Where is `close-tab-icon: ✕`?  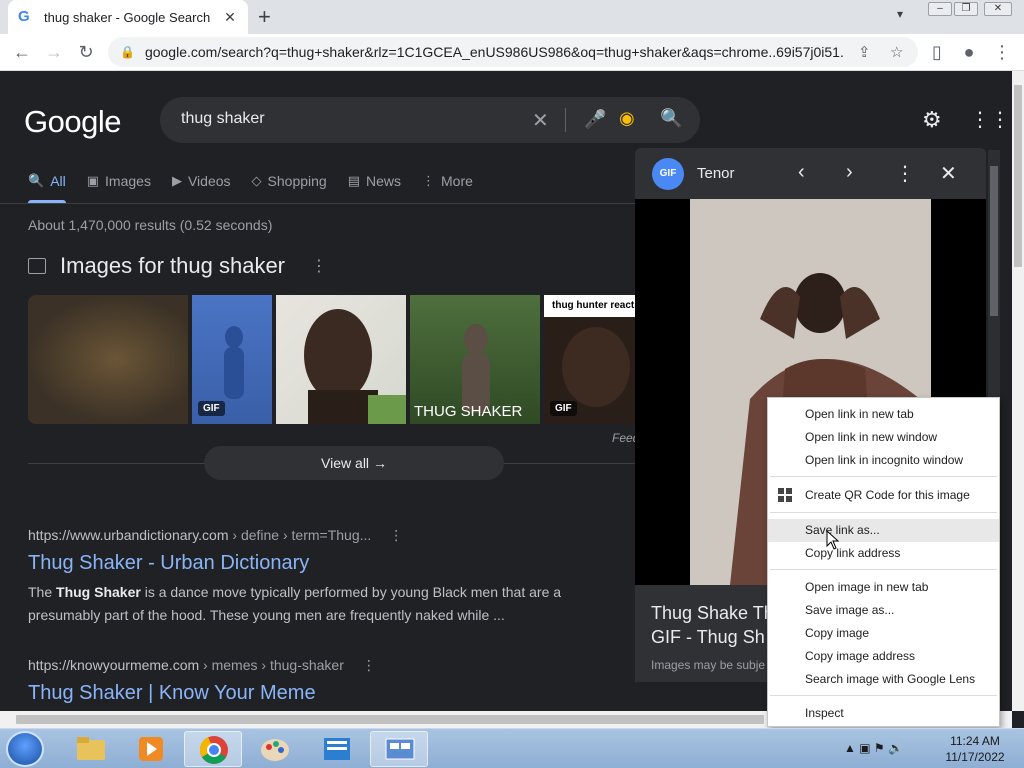
close-tab-icon: ✕ is located at coordinates (230, 17).